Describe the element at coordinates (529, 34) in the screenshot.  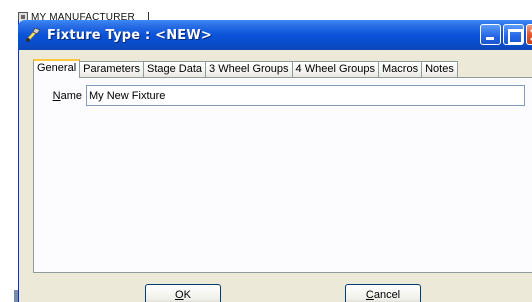
I see `close-button` at that location.